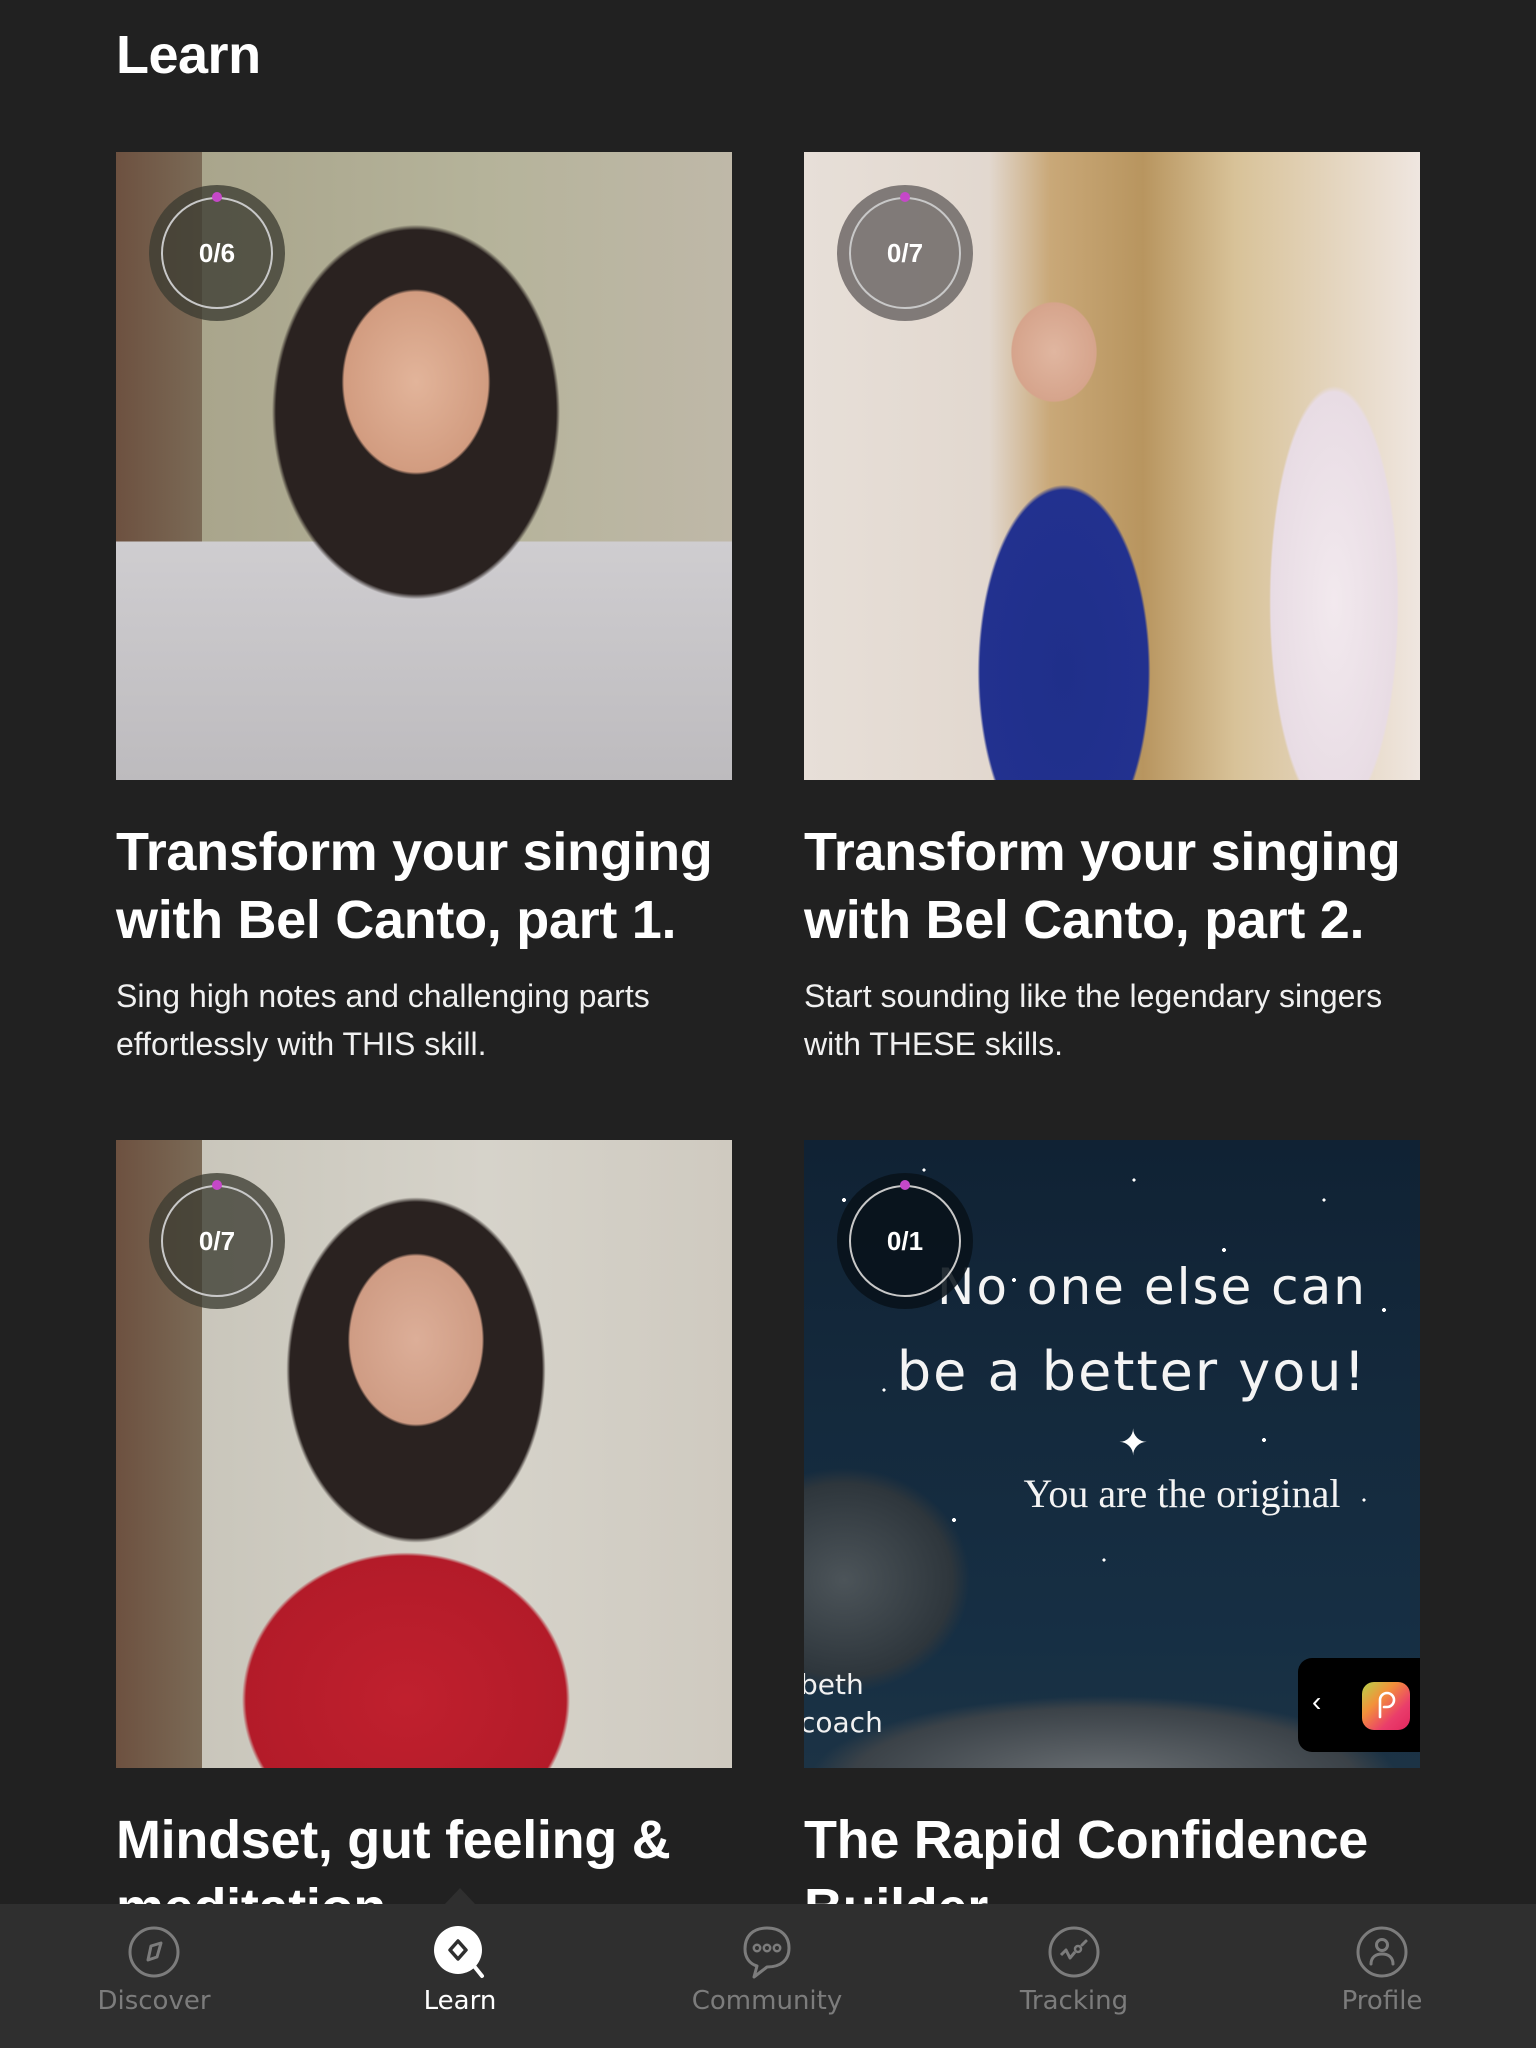 The image size is (1536, 2048). I want to click on chevron-left-icon: ‹, so click(1316, 1702).